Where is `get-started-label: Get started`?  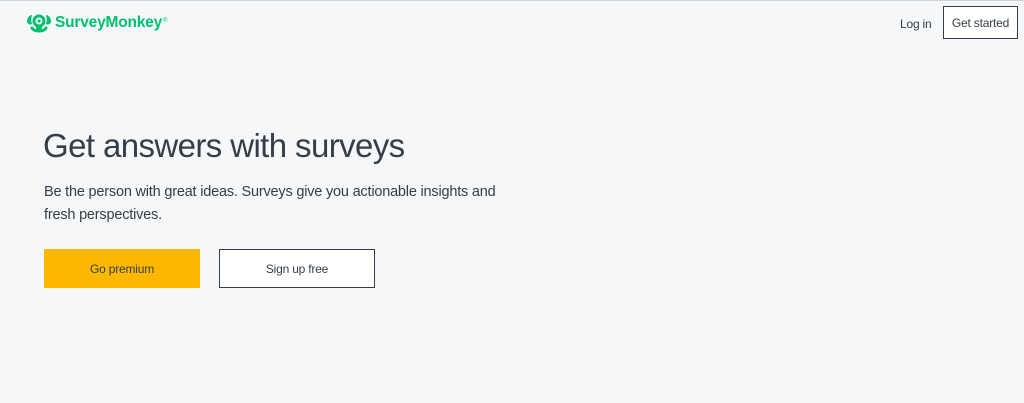 get-started-label: Get started is located at coordinates (980, 22).